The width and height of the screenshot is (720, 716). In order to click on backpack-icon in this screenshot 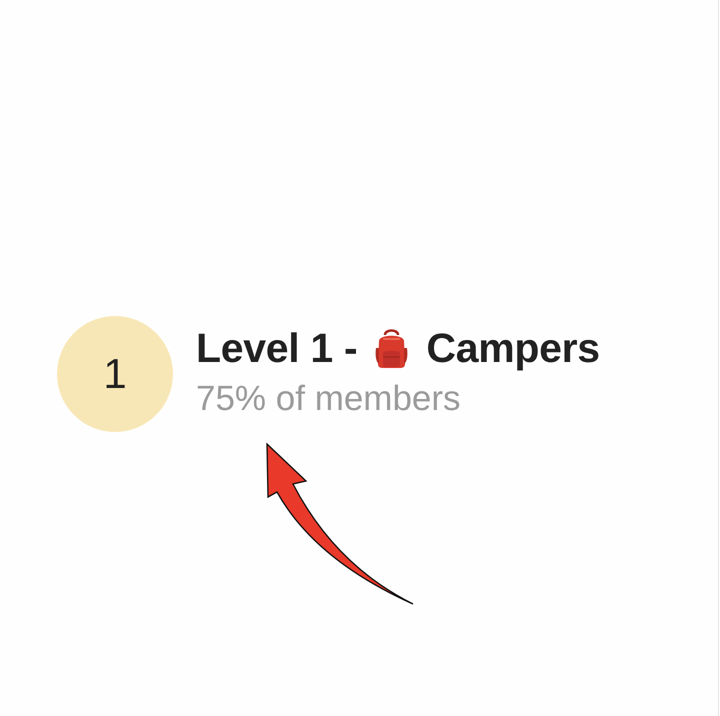, I will do `click(392, 348)`.